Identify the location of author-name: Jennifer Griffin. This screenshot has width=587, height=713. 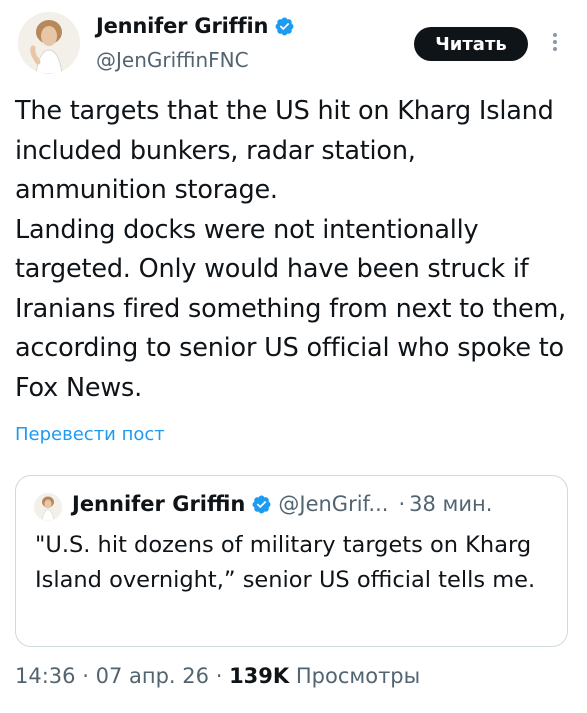
(182, 26).